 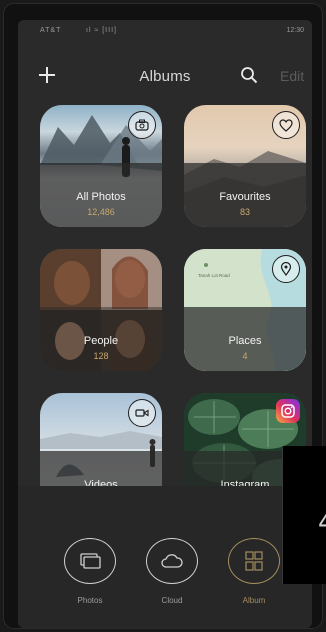 What do you see at coordinates (245, 197) in the screenshot?
I see `album-label: Favourites` at bounding box center [245, 197].